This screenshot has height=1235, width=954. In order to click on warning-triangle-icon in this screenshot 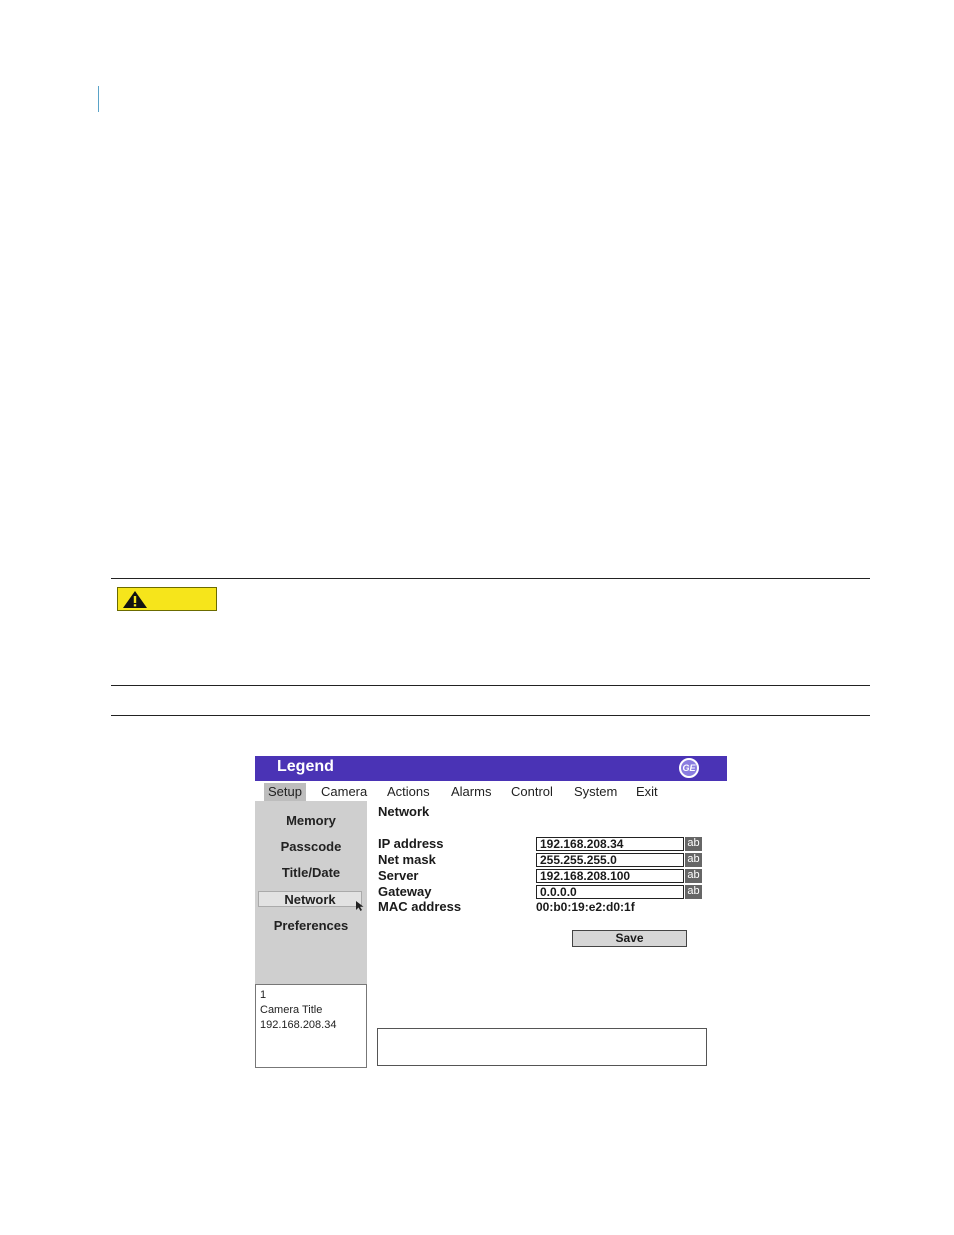, I will do `click(135, 599)`.